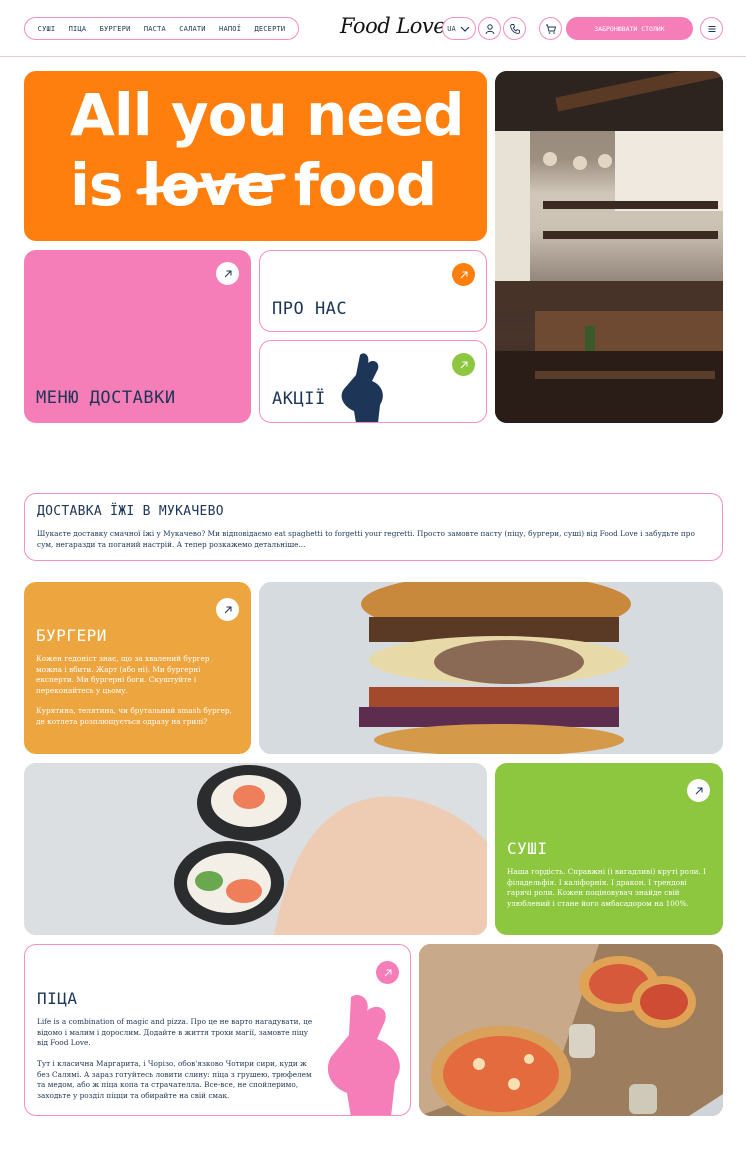 The width and height of the screenshot is (746, 1163). I want to click on sushi-title: СУШІ, so click(527, 848).